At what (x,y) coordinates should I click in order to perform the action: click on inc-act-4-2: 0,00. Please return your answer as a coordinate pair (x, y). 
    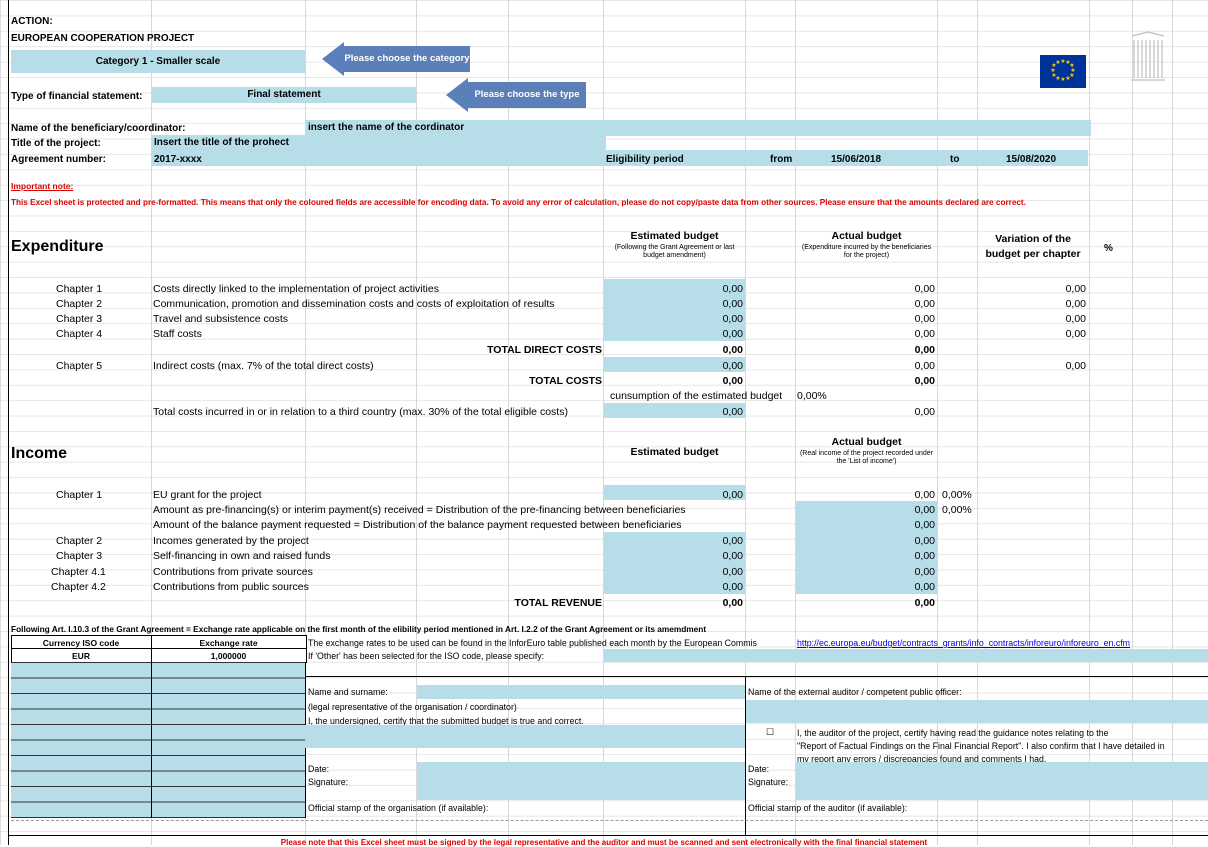
    Looking at the image, I should click on (865, 587).